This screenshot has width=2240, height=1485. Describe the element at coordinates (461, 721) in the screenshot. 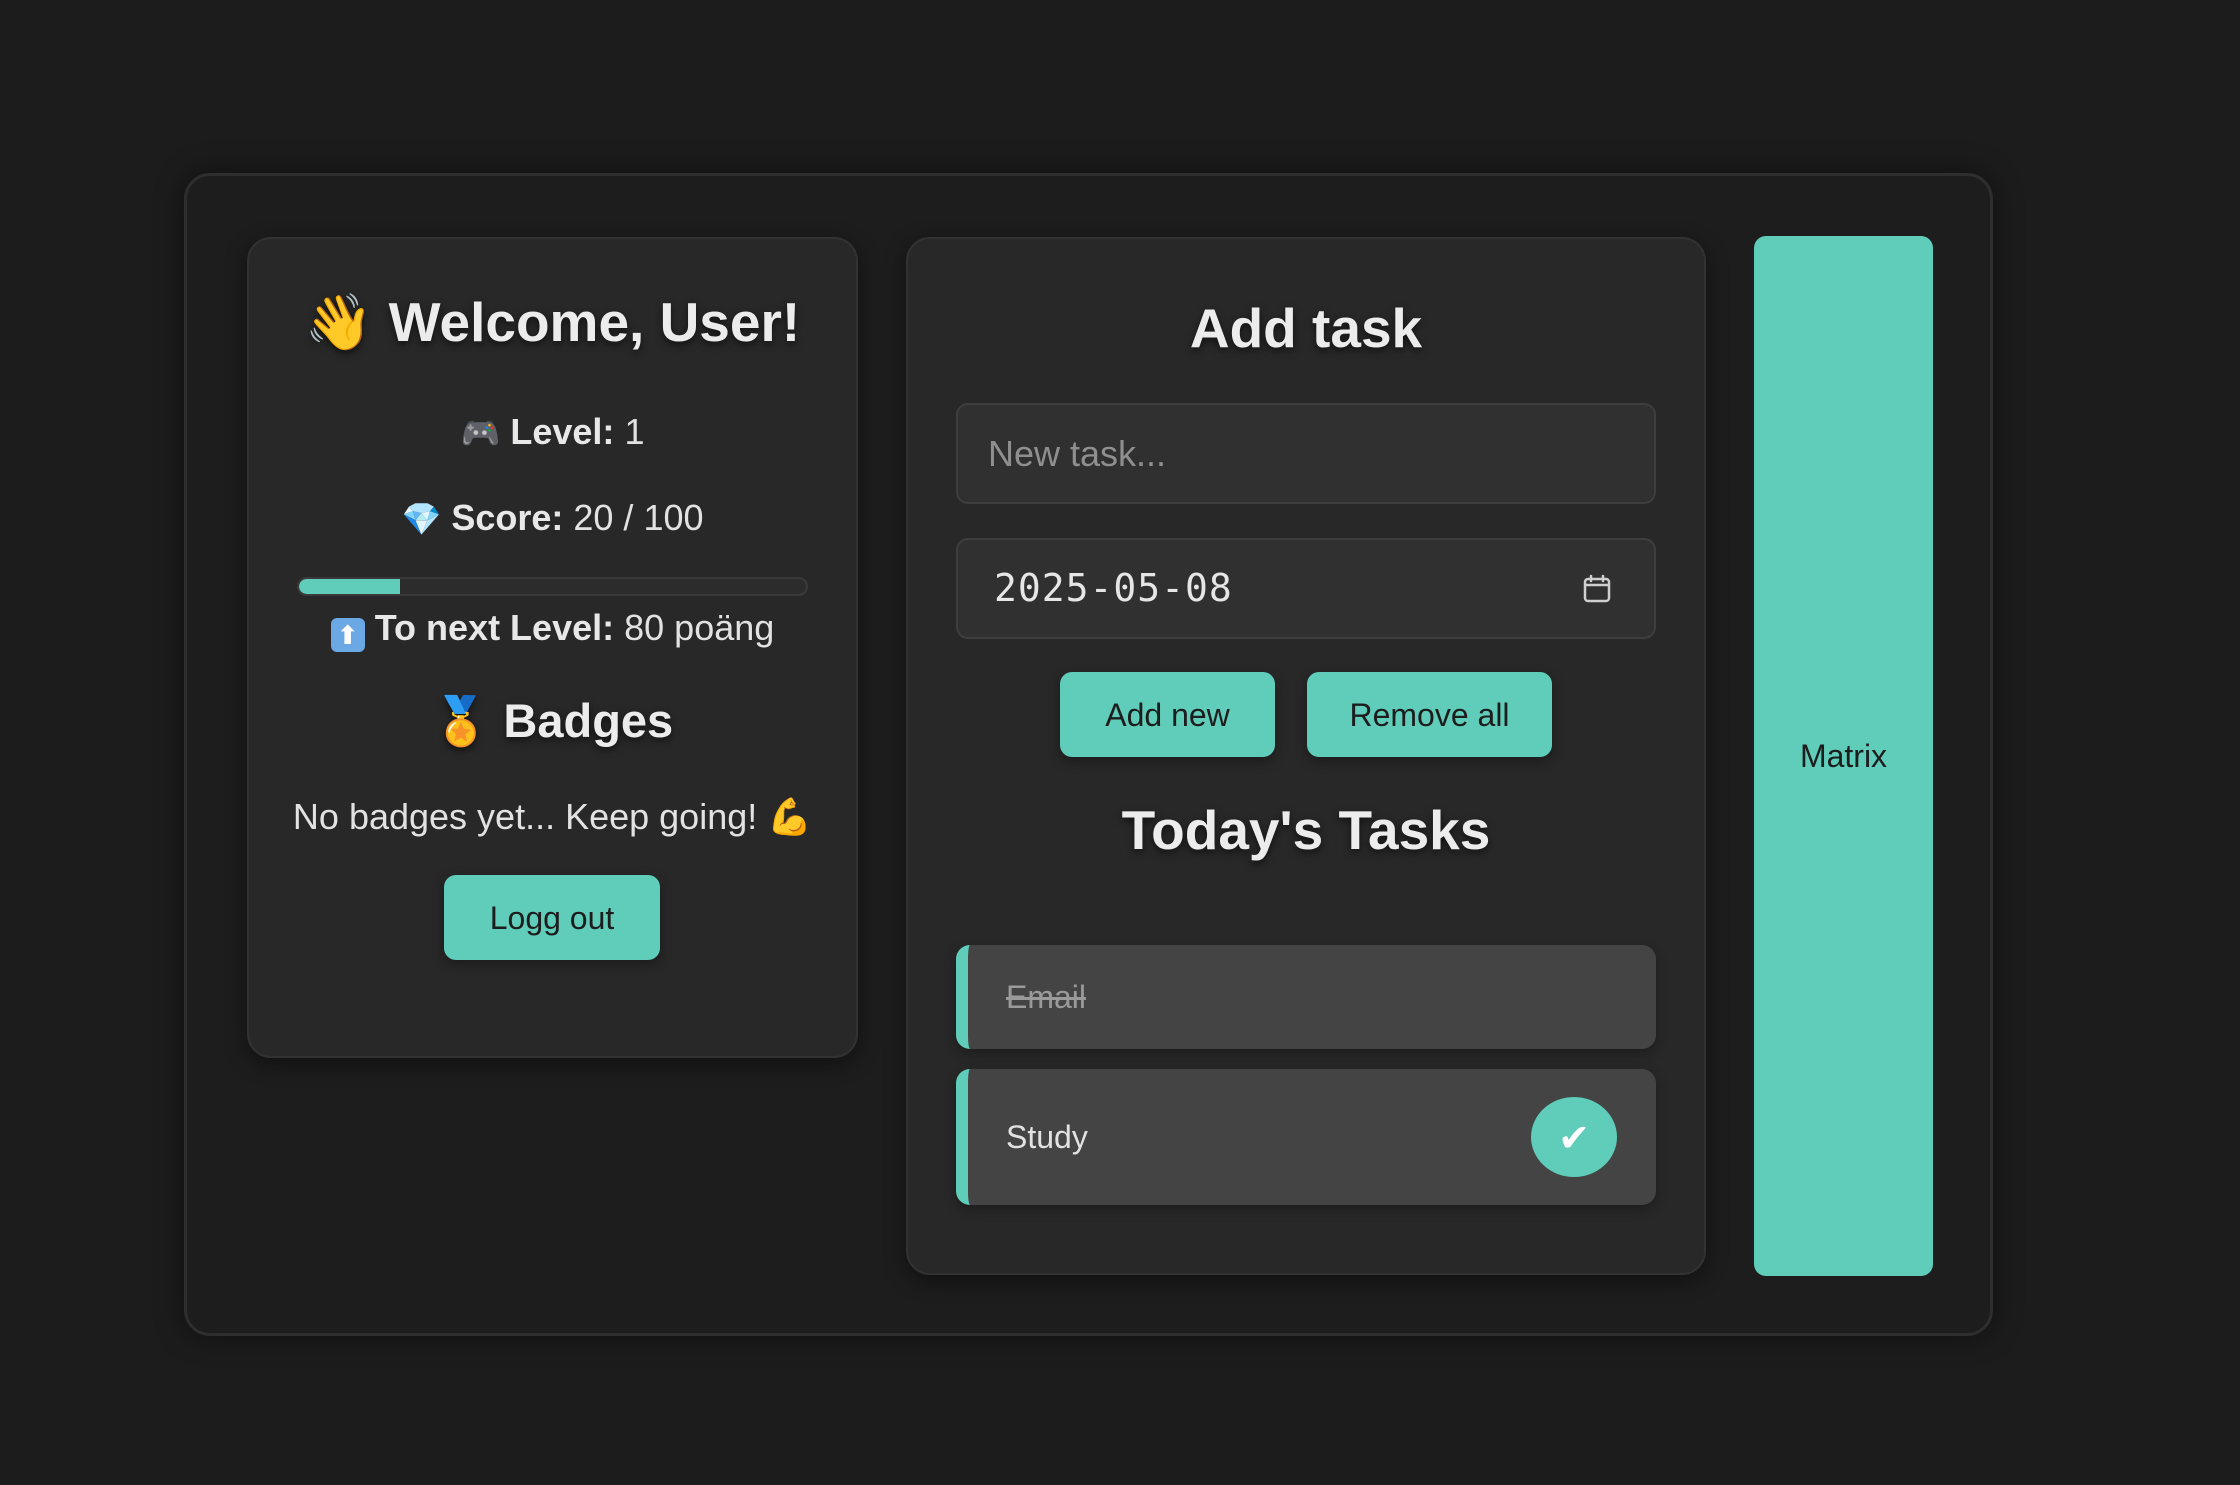

I see `medal-icon: 🏅` at that location.